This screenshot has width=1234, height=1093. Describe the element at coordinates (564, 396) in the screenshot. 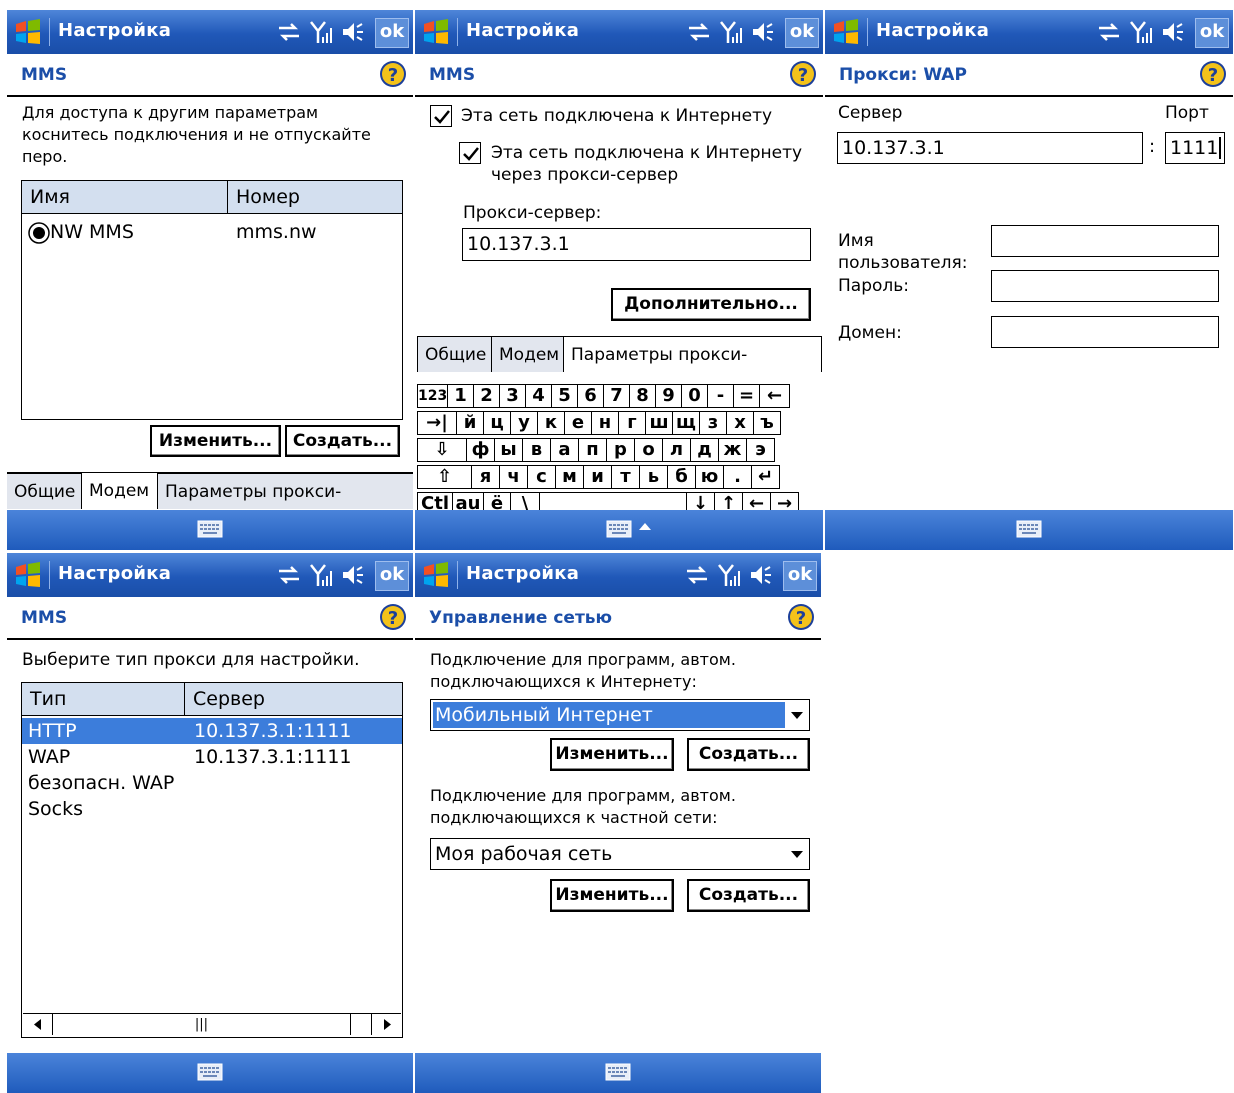

I see `keyboard-key: 5` at that location.